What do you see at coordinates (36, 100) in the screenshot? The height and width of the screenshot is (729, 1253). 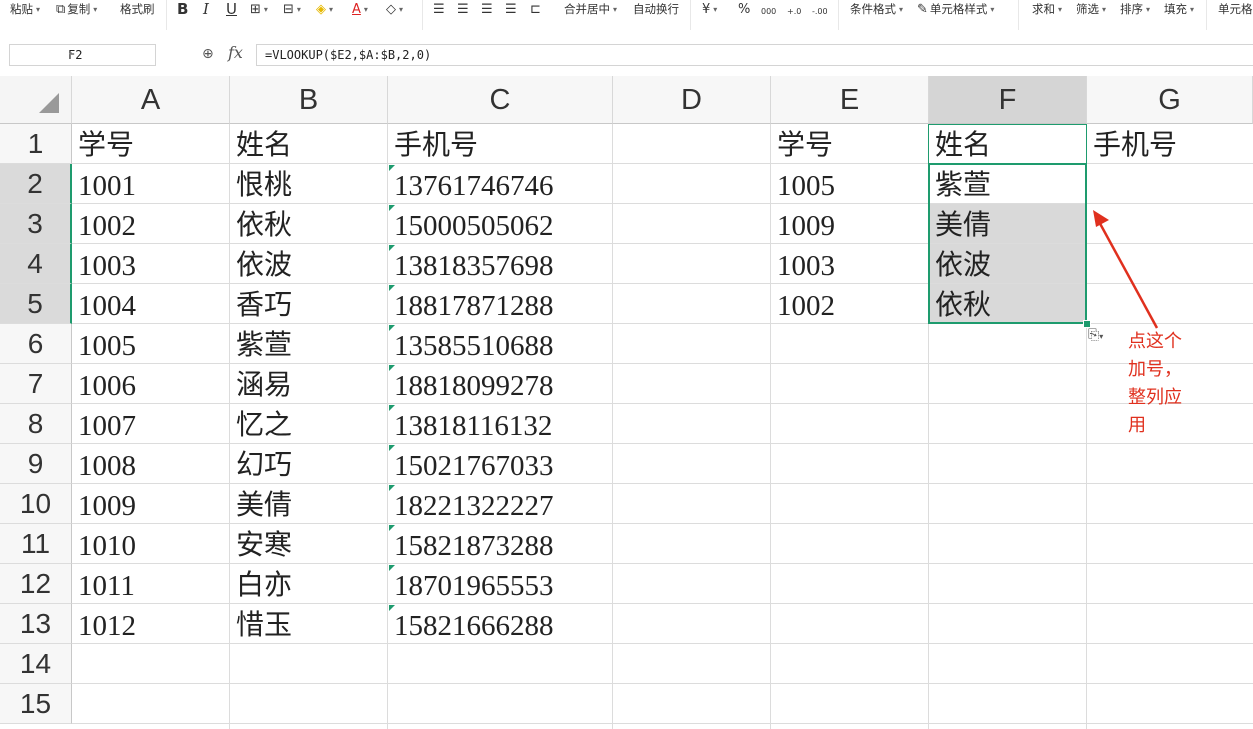 I see `select-all-corner` at bounding box center [36, 100].